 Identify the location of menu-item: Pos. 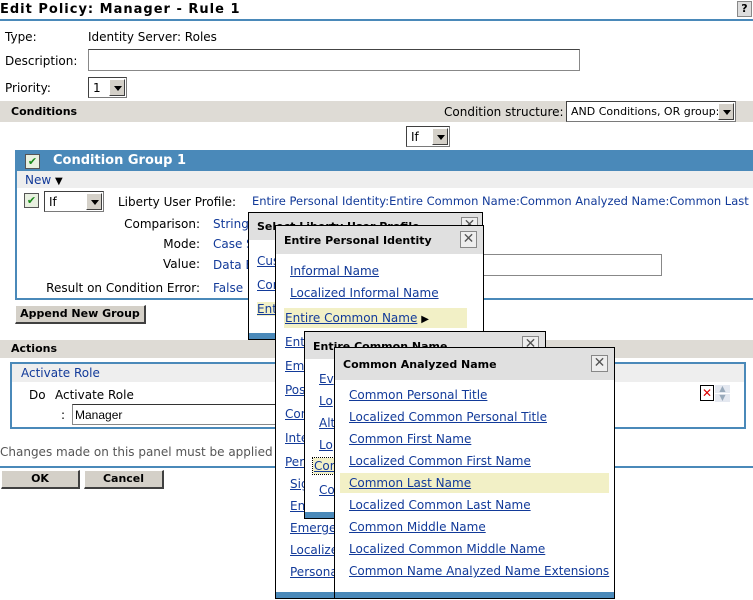
(295, 390).